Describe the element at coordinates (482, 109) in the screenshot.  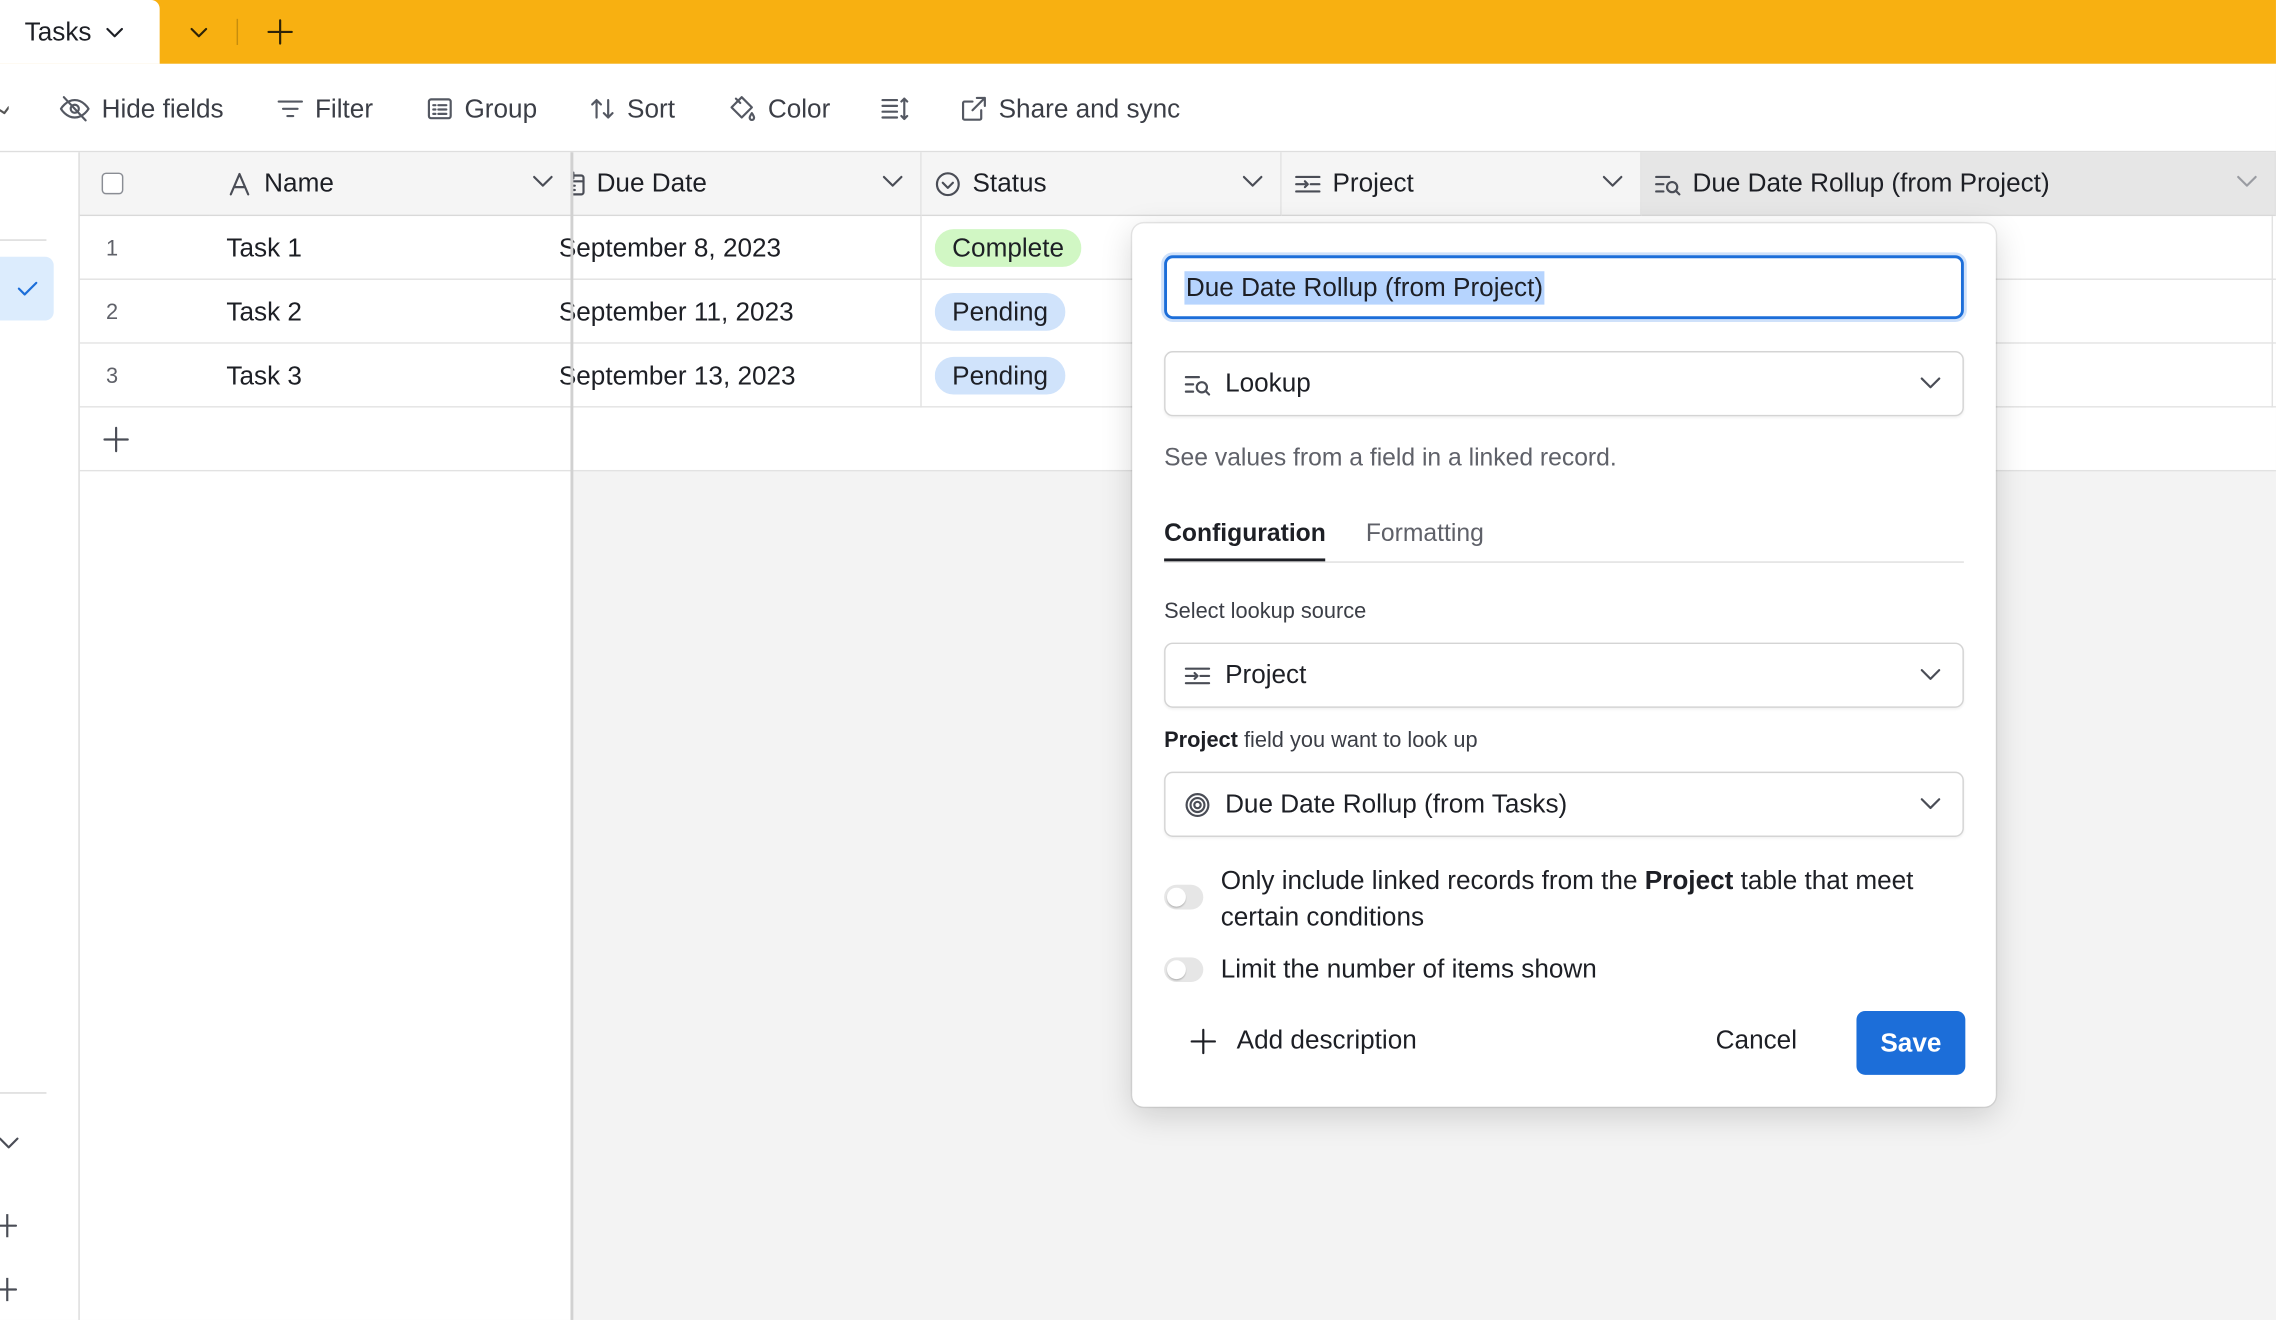
I see `group-button: Group` at that location.